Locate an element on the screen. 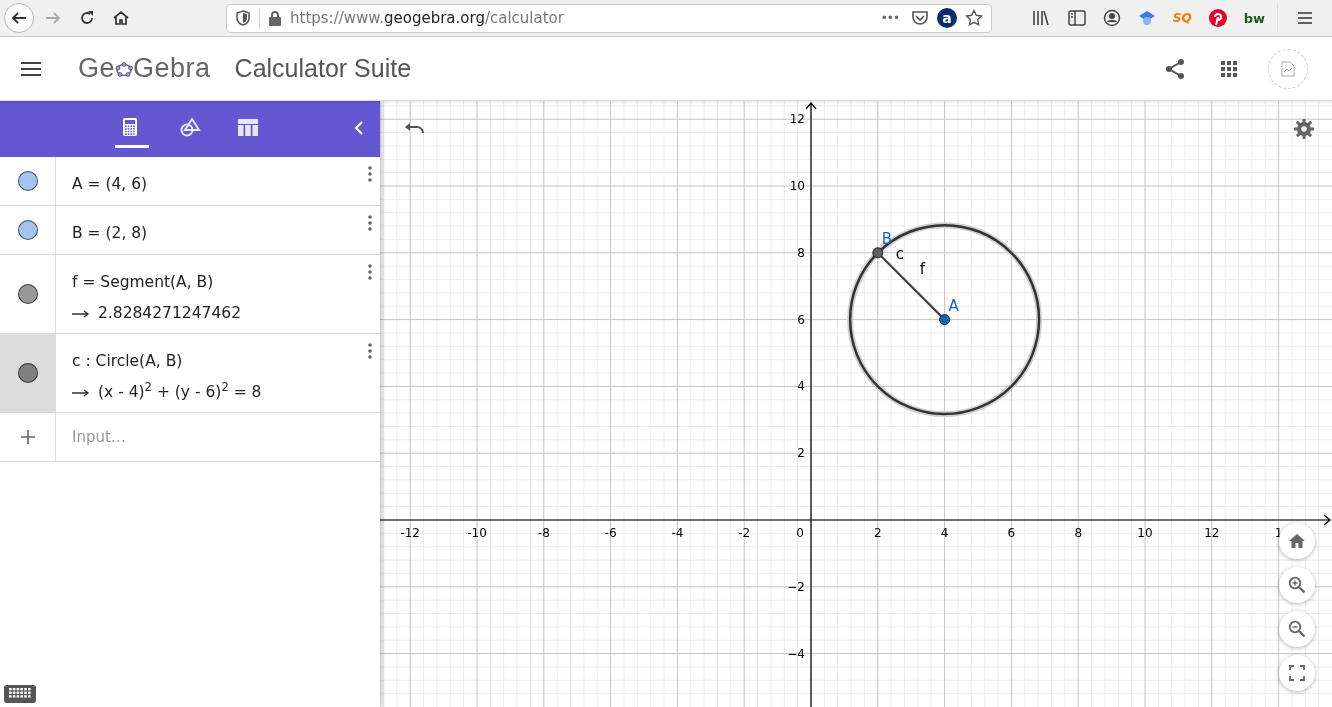  algebra-output: 2.8284271247462 is located at coordinates (169, 314).